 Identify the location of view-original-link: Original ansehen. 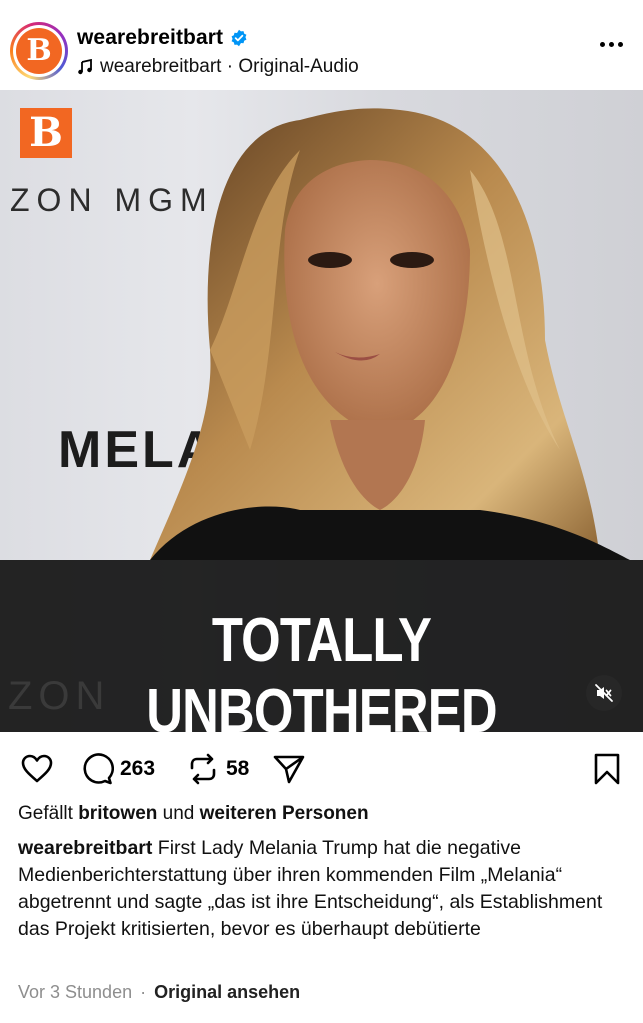
(227, 992).